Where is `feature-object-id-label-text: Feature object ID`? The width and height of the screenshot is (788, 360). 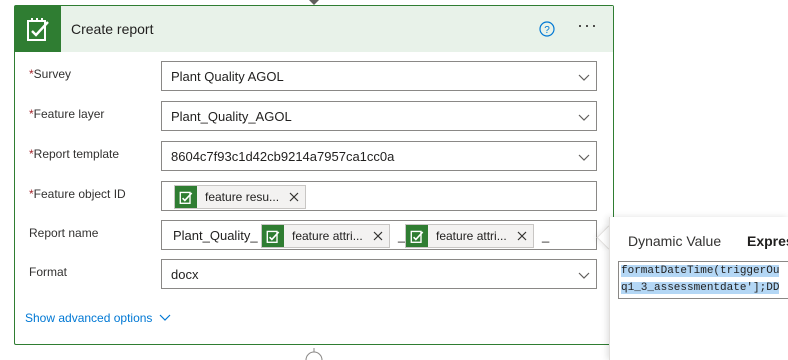
feature-object-id-label-text: Feature object ID is located at coordinates (79, 194).